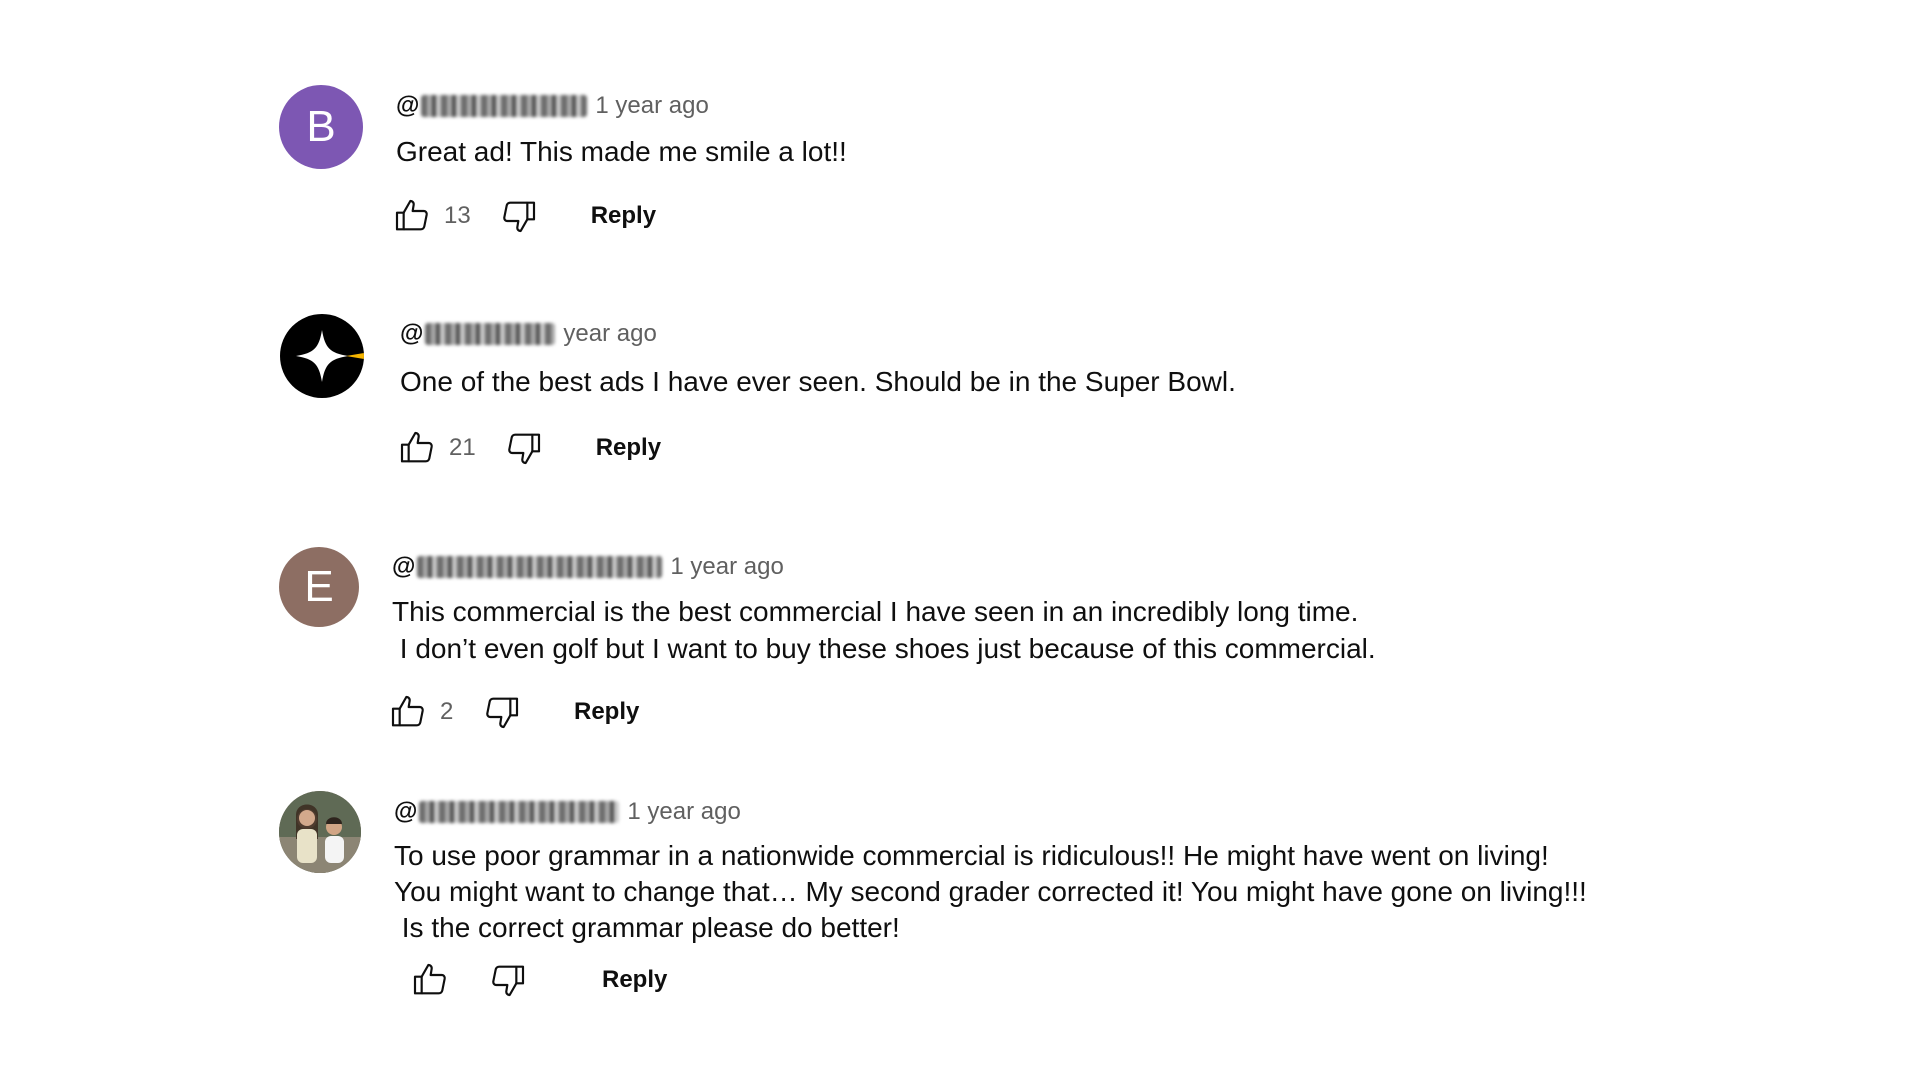 Image resolution: width=1920 pixels, height=1080 pixels. Describe the element at coordinates (609, 334) in the screenshot. I see `comment-timestamp: year ago` at that location.